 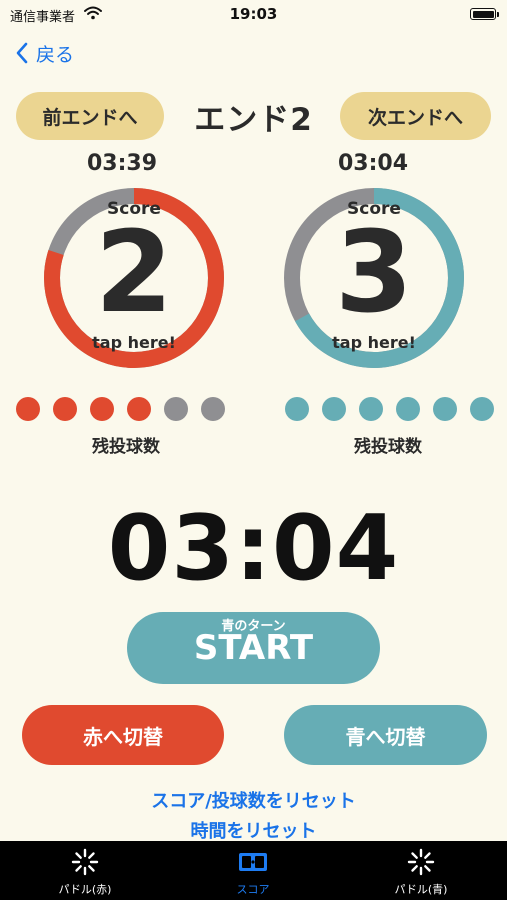 What do you see at coordinates (253, 889) in the screenshot?
I see `tab-label: スコア` at bounding box center [253, 889].